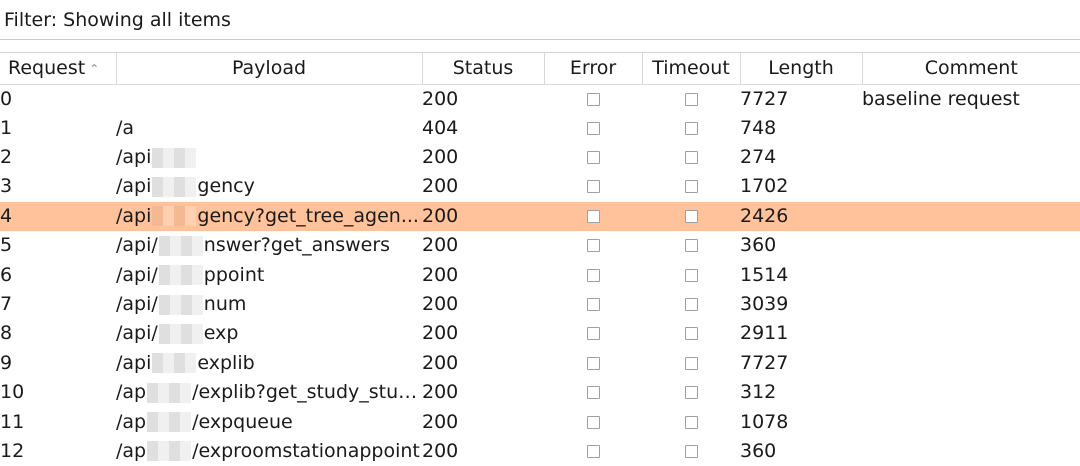 The width and height of the screenshot is (1080, 466). What do you see at coordinates (297, 245) in the screenshot?
I see `payload-suffix: nswer?get_answers` at bounding box center [297, 245].